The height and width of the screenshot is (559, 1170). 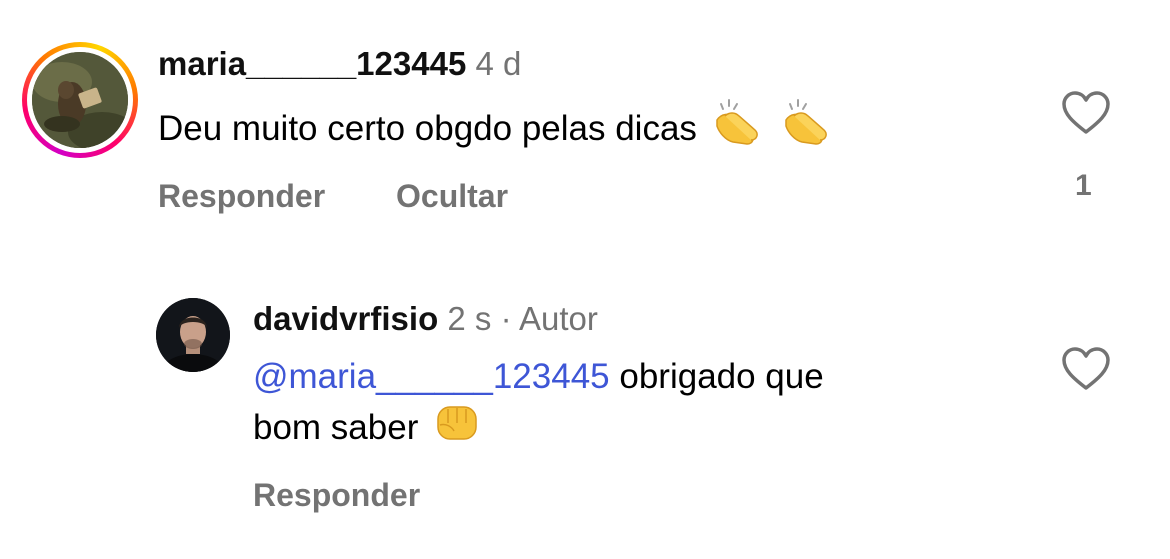 What do you see at coordinates (1083, 186) in the screenshot?
I see `like-count: 1` at bounding box center [1083, 186].